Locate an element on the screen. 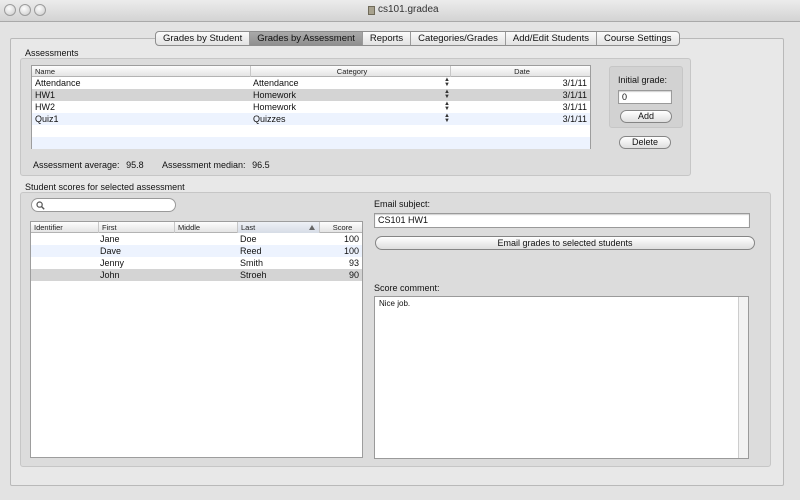 Image resolution: width=800 pixels, height=500 pixels. student-scores-table-header: Identifier First Middle Last Score is located at coordinates (196, 227).